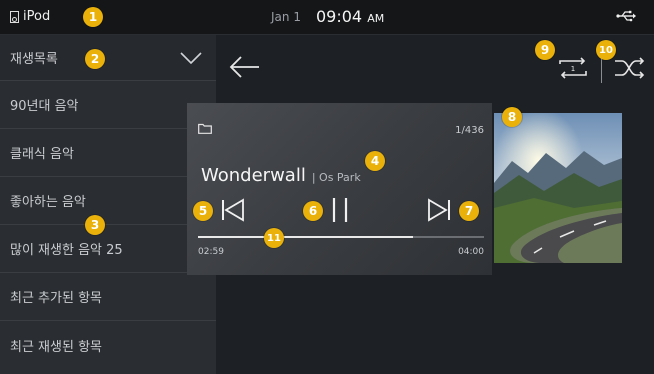 This screenshot has height=374, width=654. Describe the element at coordinates (245, 67) in the screenshot. I see `back-arrow-icon` at that location.